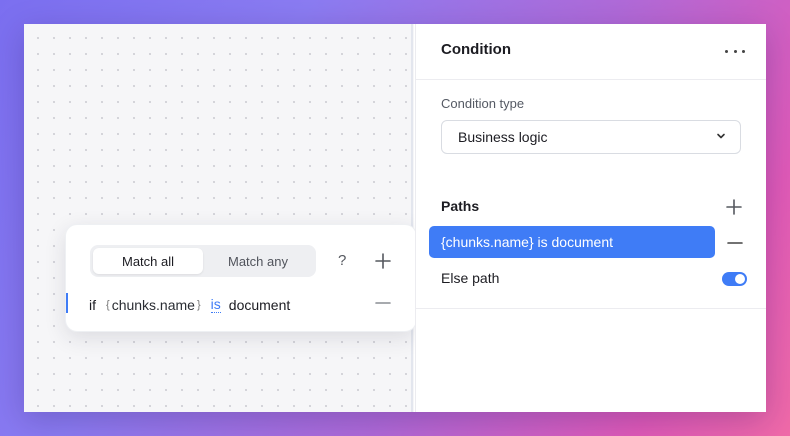 Image resolution: width=790 pixels, height=436 pixels. I want to click on panel-title: Condition, so click(476, 49).